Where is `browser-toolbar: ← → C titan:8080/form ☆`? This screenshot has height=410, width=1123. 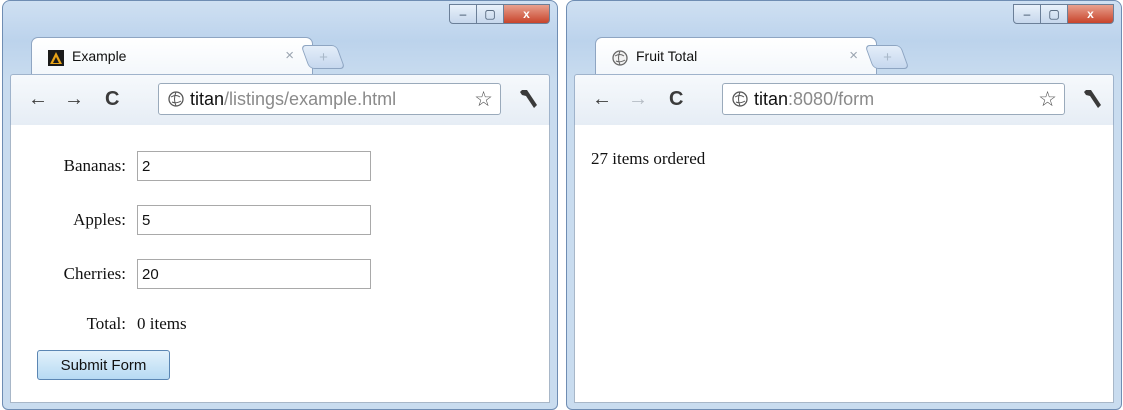
browser-toolbar: ← → C titan:8080/form ☆ is located at coordinates (844, 100).